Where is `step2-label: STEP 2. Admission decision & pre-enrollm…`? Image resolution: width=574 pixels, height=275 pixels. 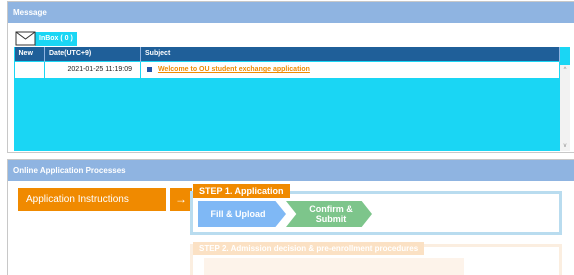
step2-label: STEP 2. Admission decision & pre-enrollm… is located at coordinates (309, 248).